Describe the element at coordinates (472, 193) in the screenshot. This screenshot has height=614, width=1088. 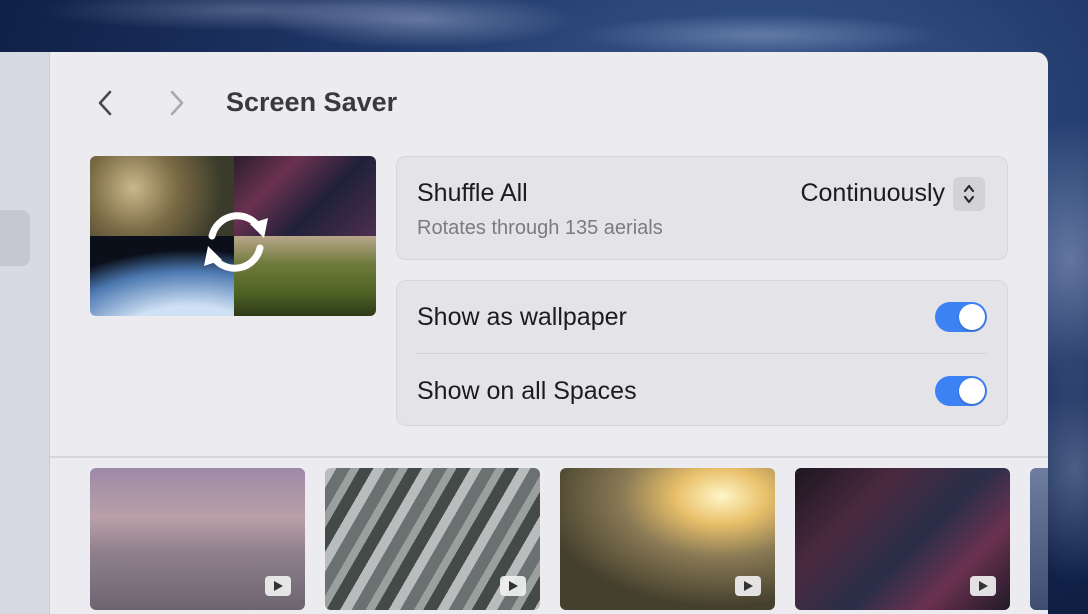
I see `shuffle-title: Shuffle All` at that location.